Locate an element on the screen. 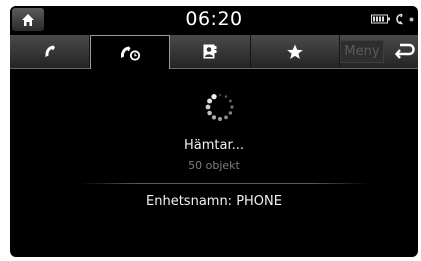  clock: 06:20 is located at coordinates (214, 19).